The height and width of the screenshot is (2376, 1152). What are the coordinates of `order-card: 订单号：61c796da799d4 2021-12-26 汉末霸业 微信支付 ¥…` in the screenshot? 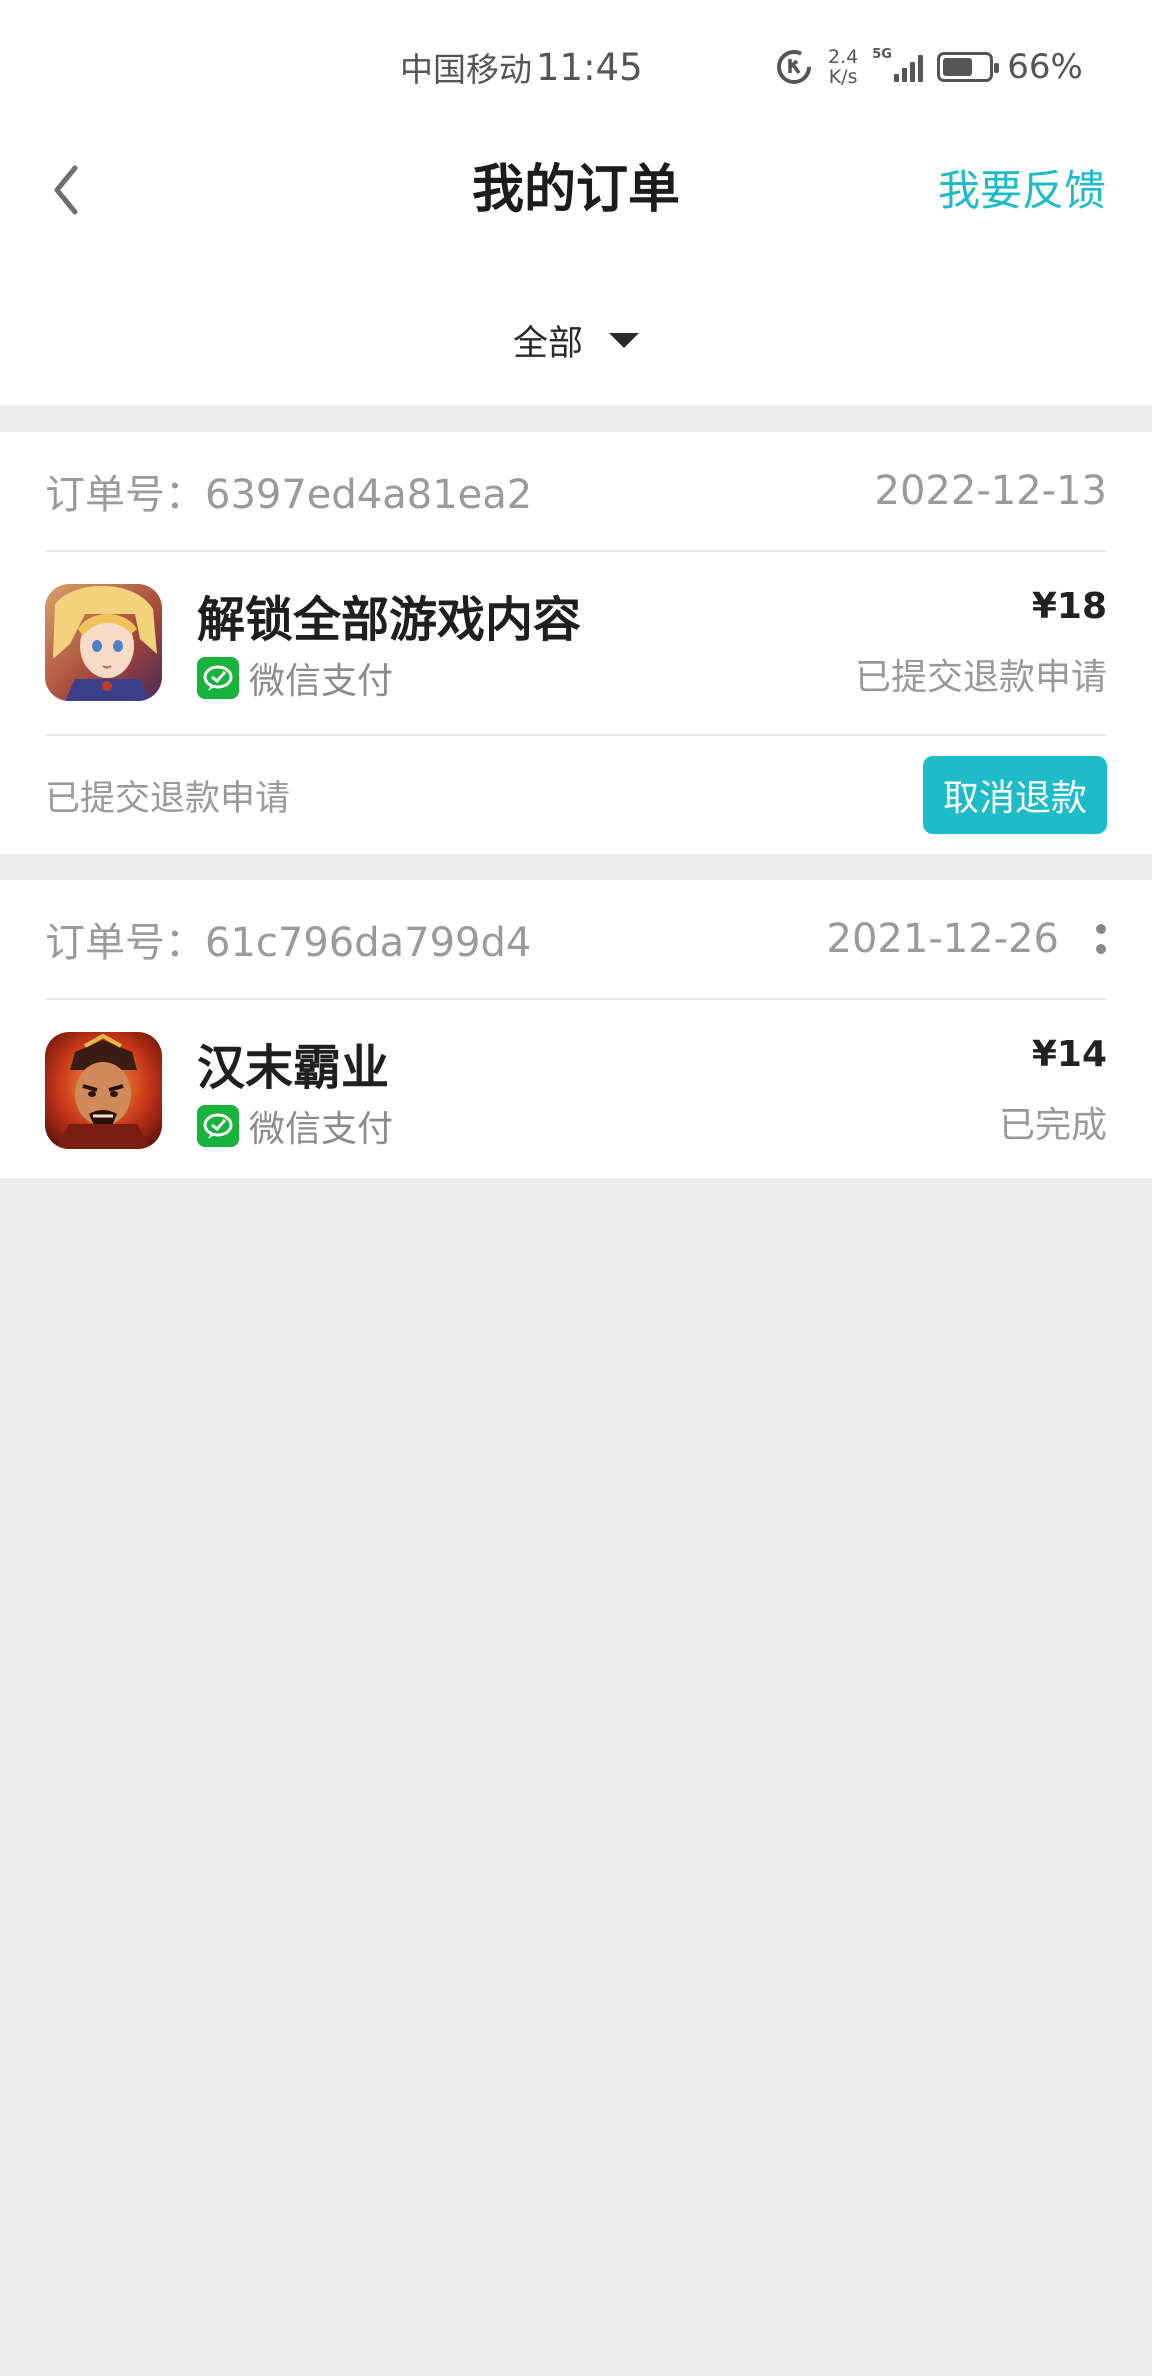 It's located at (576, 1029).